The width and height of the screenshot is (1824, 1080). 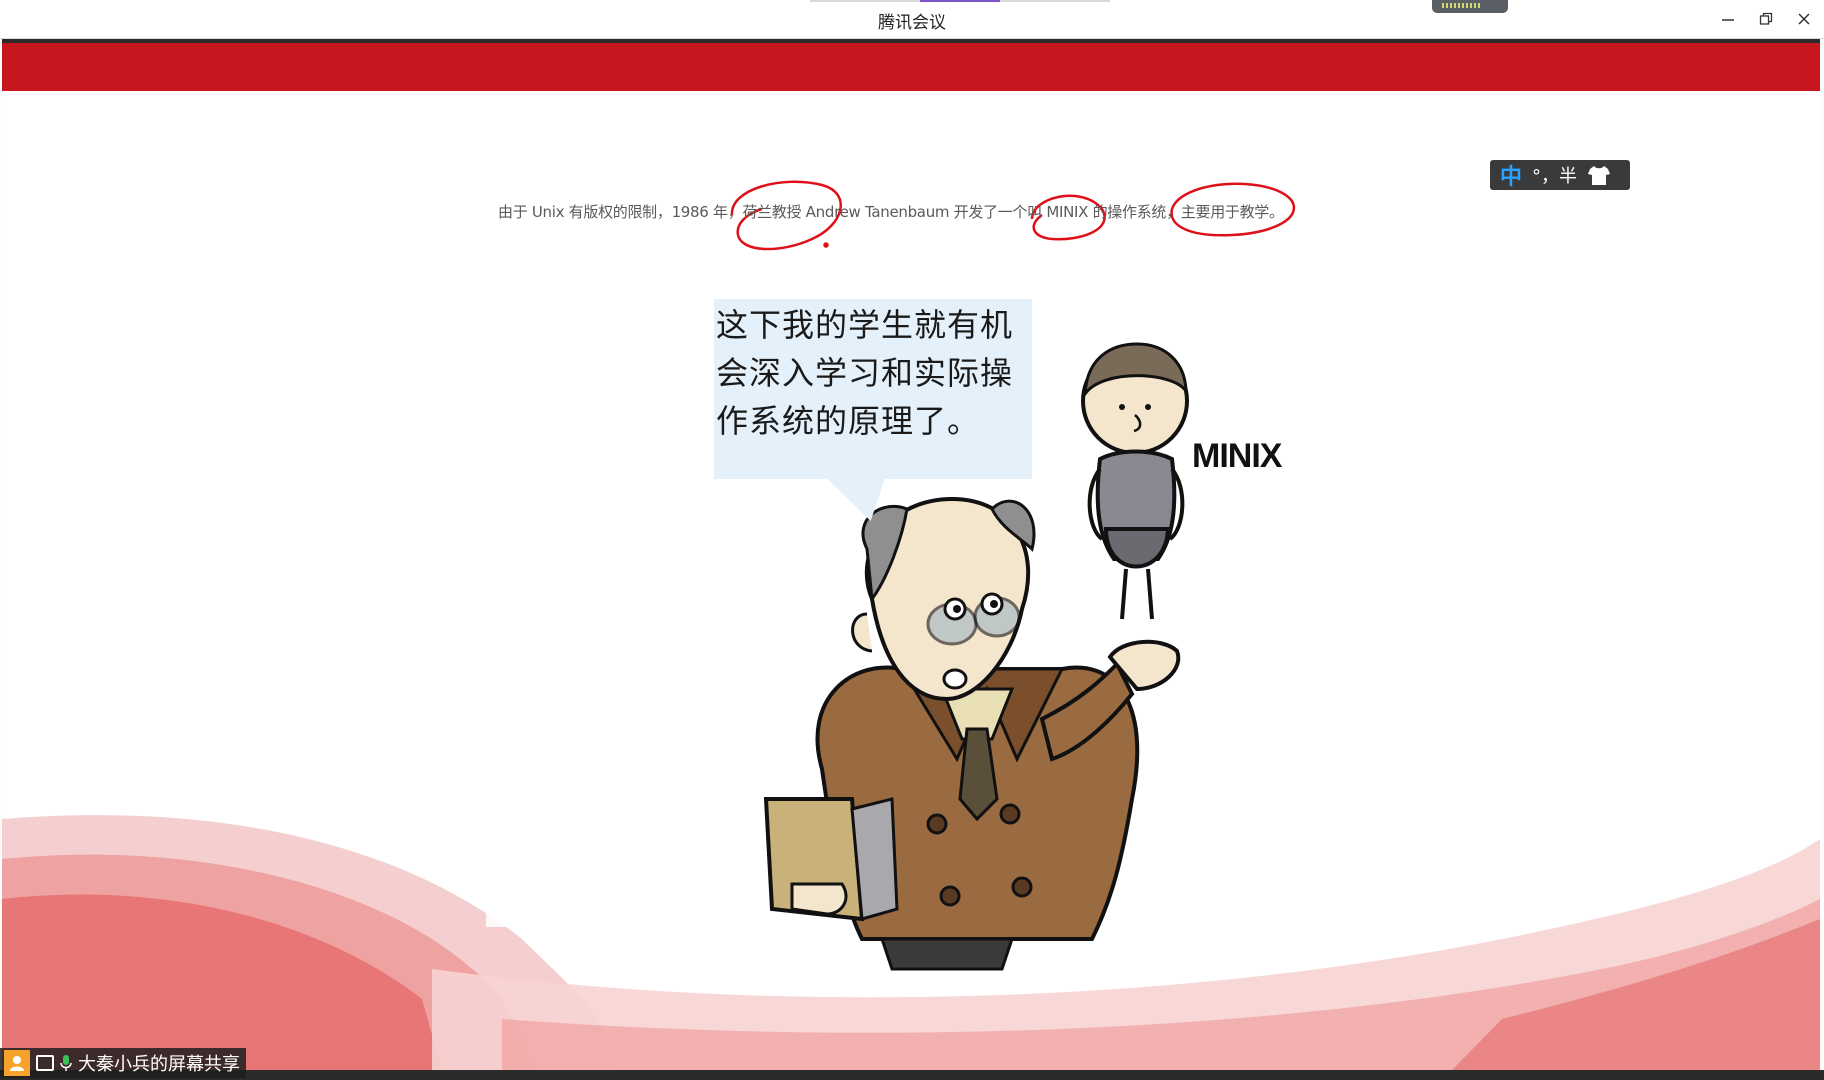 I want to click on user-avatar-icon, so click(x=17, y=1063).